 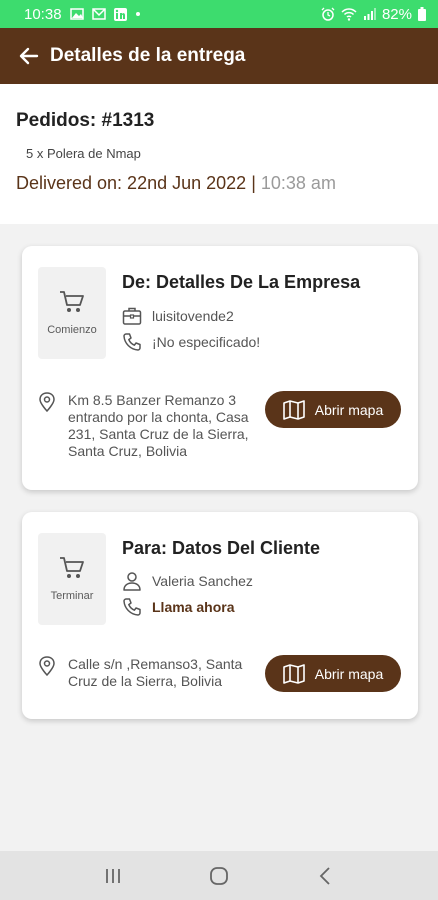 I want to click on alarm-icon, so click(x=328, y=14).